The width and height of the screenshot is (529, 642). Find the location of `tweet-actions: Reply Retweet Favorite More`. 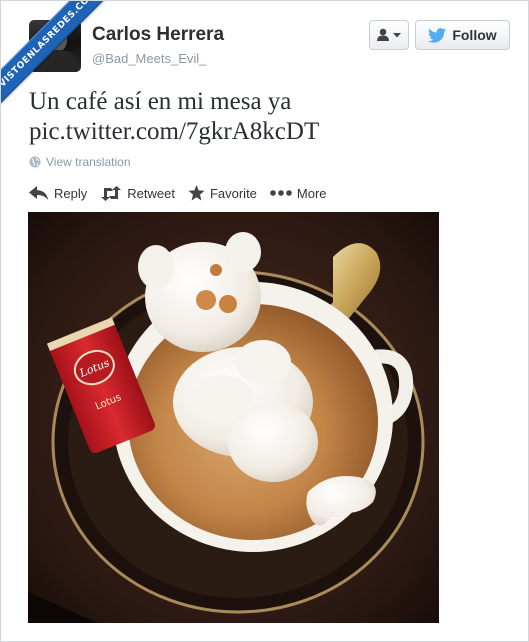

tweet-actions: Reply Retweet Favorite More is located at coordinates (184, 193).